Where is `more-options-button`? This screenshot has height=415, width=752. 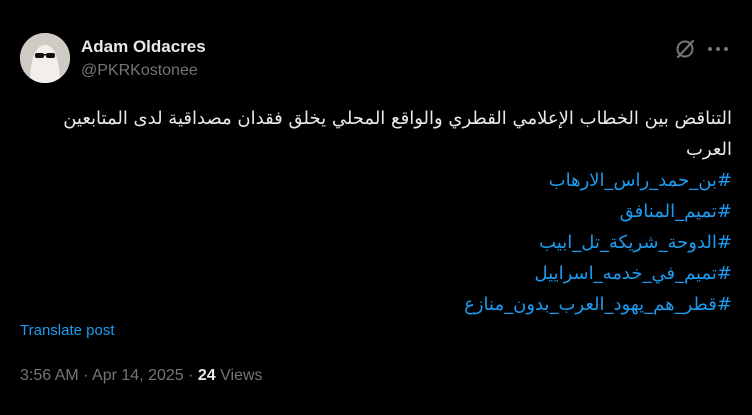
more-options-button is located at coordinates (718, 49).